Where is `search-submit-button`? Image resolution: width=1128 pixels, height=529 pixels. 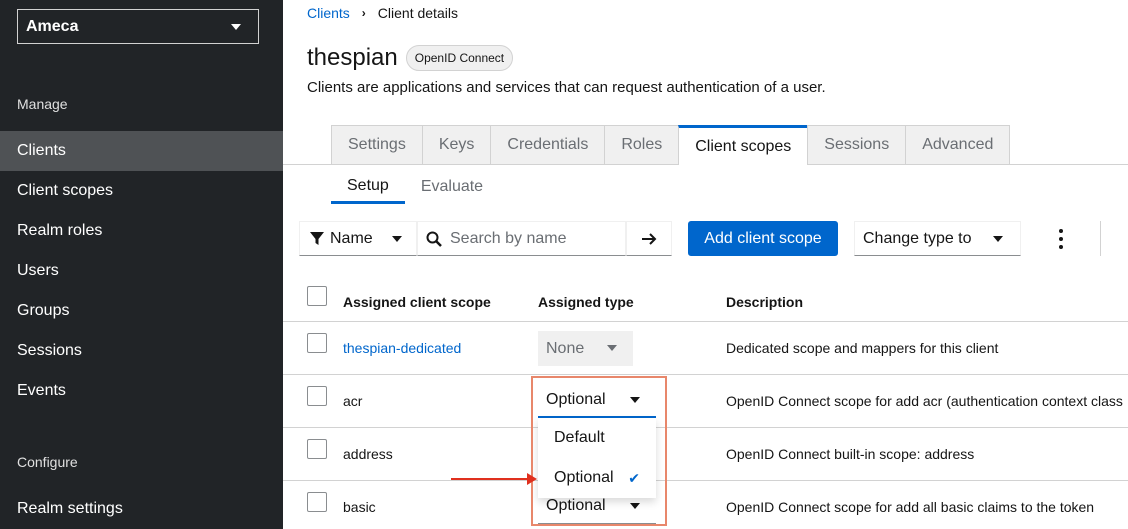 search-submit-button is located at coordinates (649, 238).